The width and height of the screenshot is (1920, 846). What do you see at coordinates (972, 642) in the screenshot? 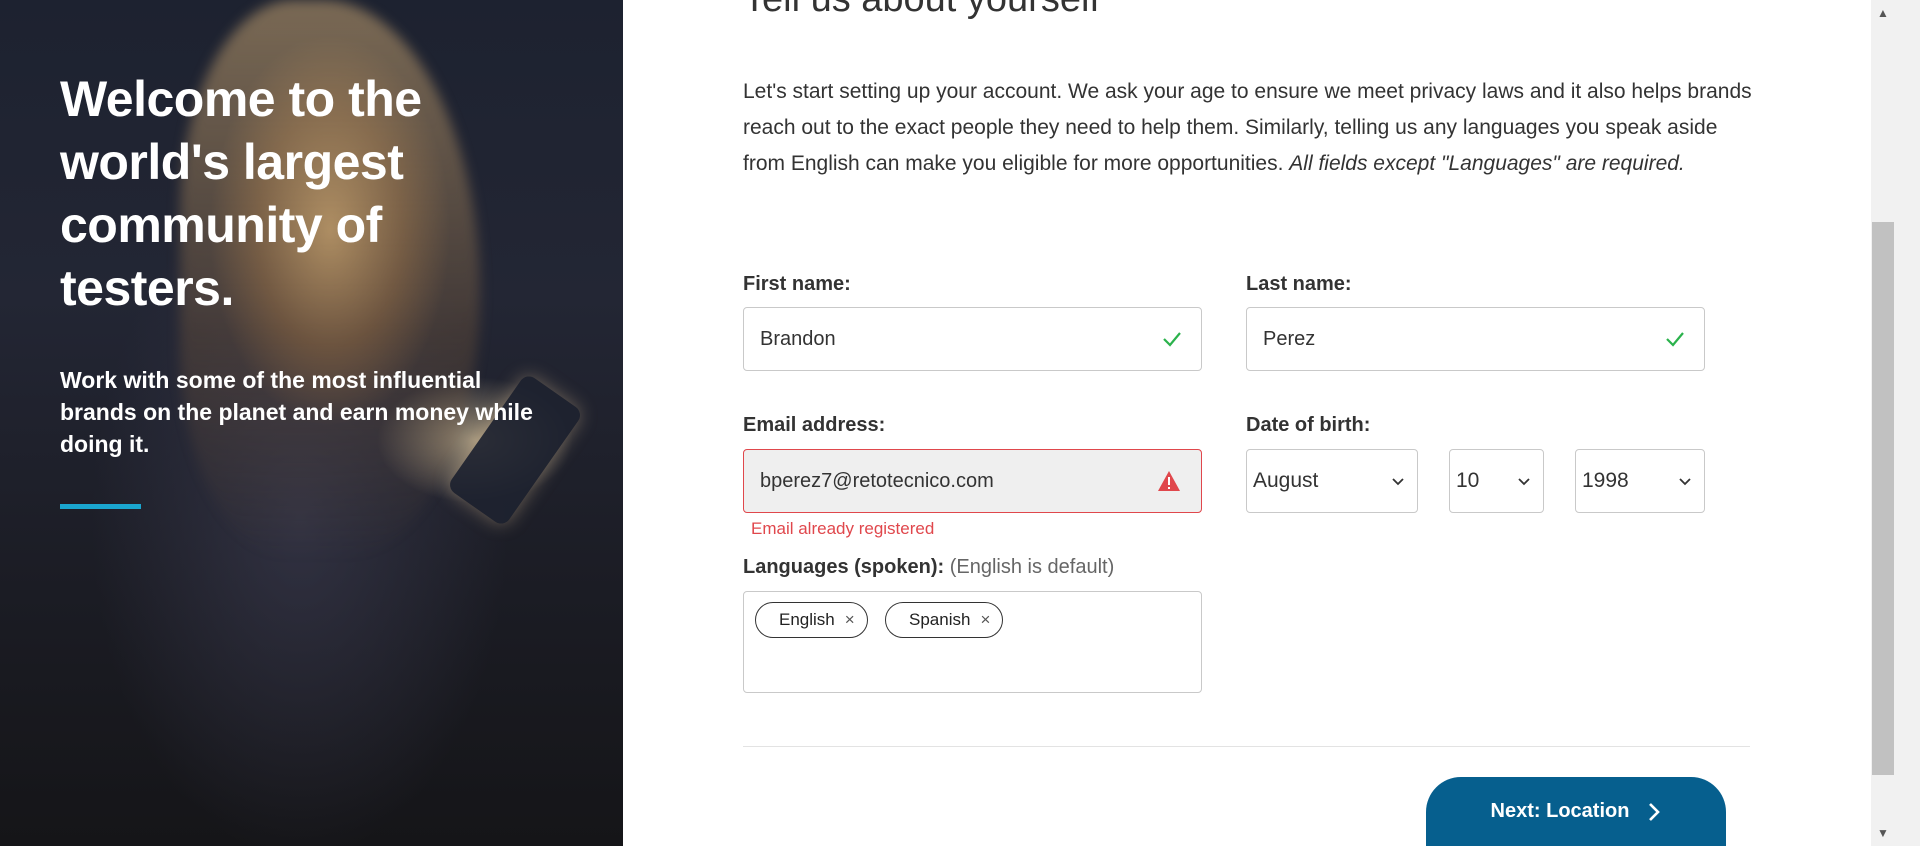
I see `languages-input: English × Spanish ×` at bounding box center [972, 642].